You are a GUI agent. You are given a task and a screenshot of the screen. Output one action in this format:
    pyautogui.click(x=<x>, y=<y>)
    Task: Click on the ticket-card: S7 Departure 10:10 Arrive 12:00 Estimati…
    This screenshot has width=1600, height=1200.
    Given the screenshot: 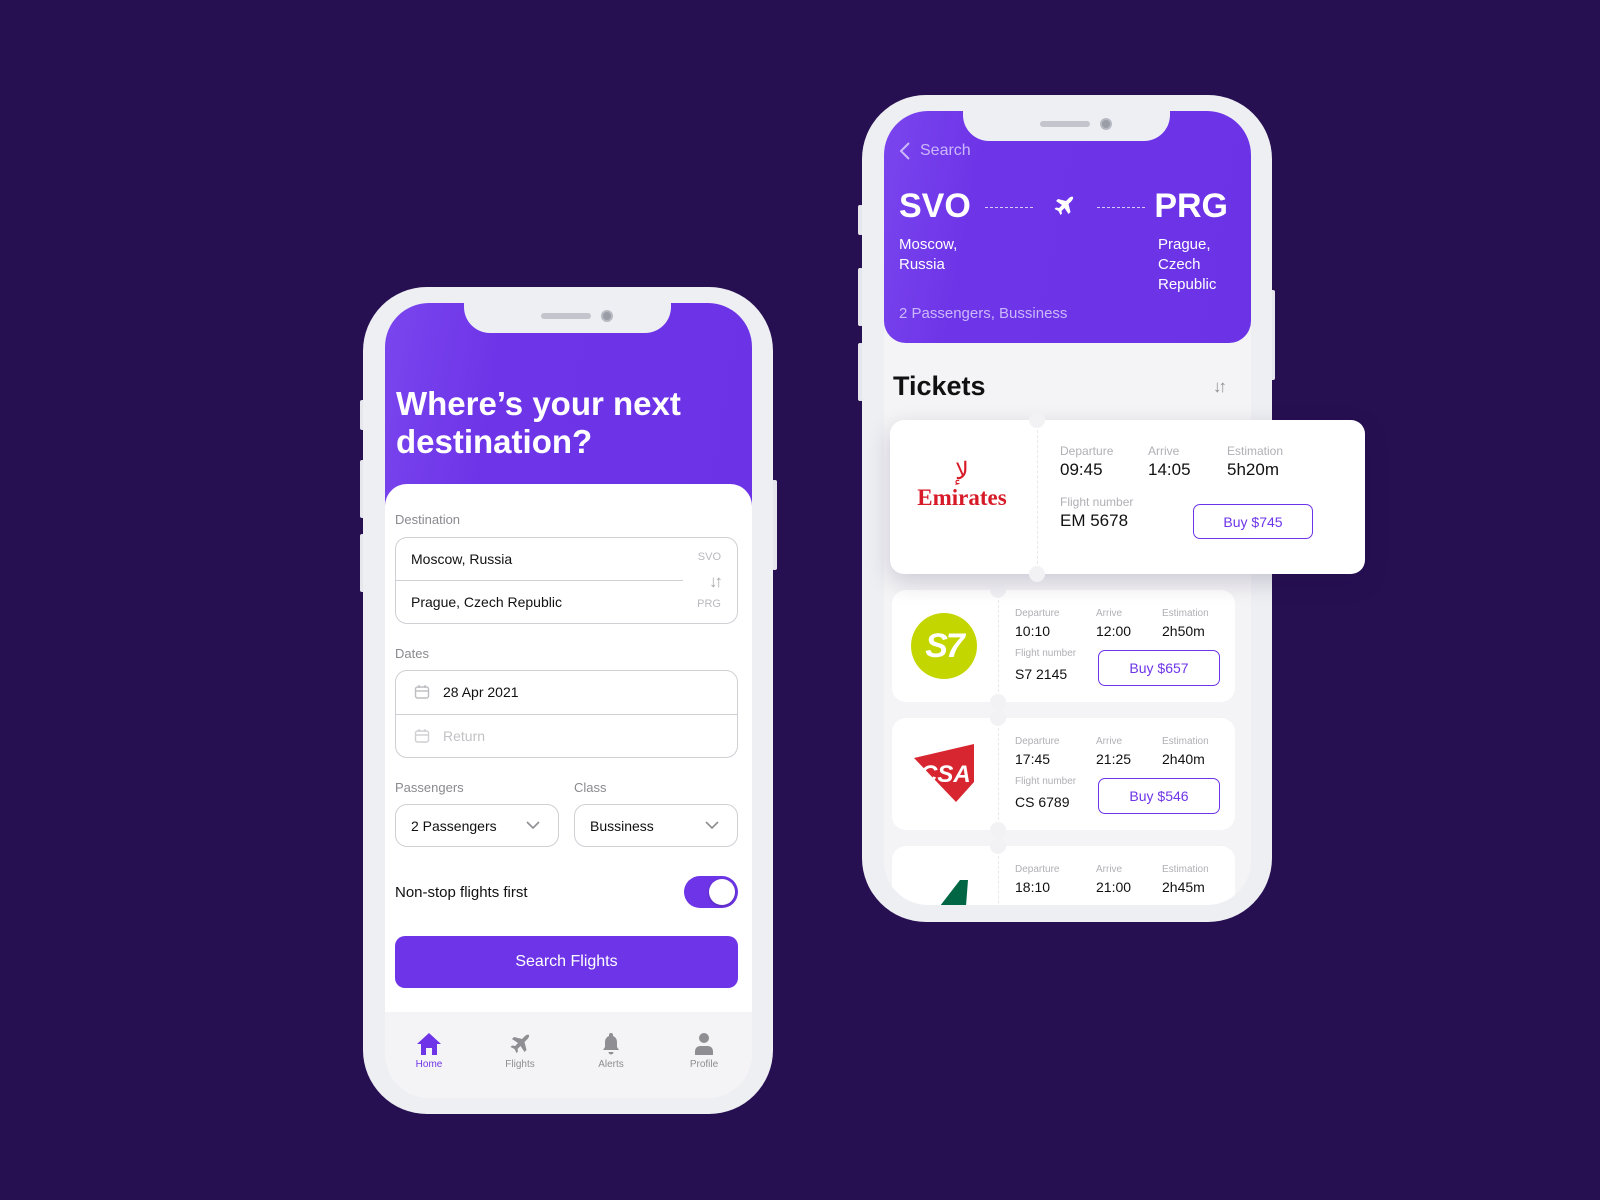 What is the action you would take?
    pyautogui.click(x=1063, y=646)
    